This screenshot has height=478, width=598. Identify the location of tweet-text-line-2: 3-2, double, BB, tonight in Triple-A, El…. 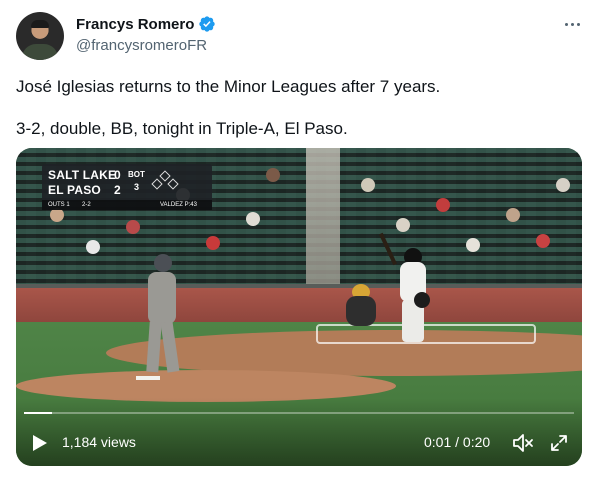
(182, 128).